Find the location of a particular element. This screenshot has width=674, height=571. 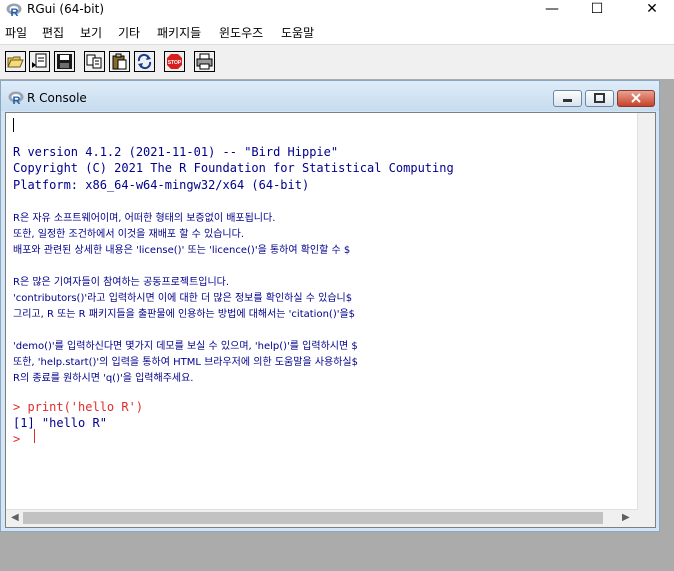

vertical-scrollbar is located at coordinates (646, 312).